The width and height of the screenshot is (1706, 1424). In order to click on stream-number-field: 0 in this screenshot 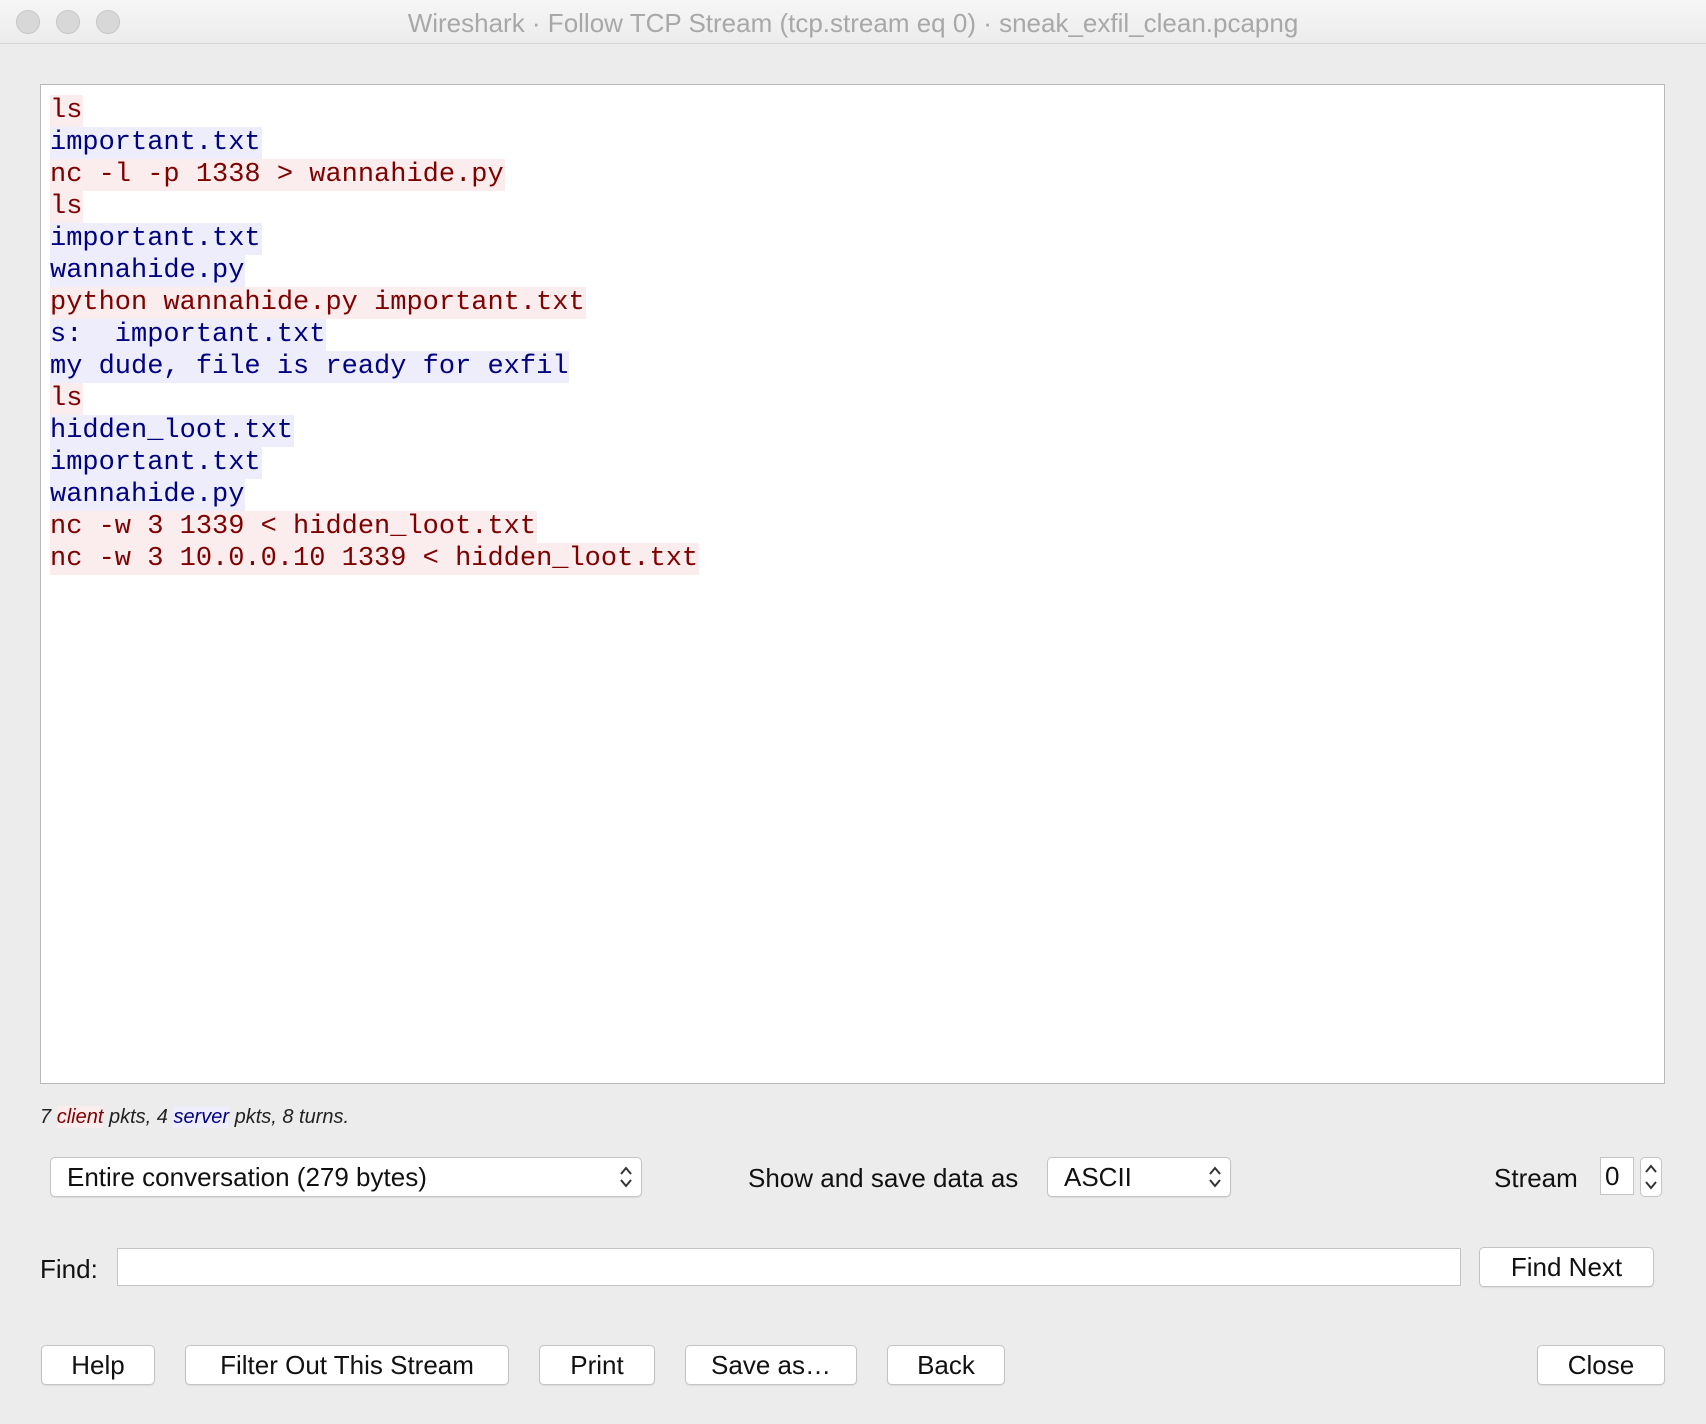, I will do `click(1617, 1176)`.